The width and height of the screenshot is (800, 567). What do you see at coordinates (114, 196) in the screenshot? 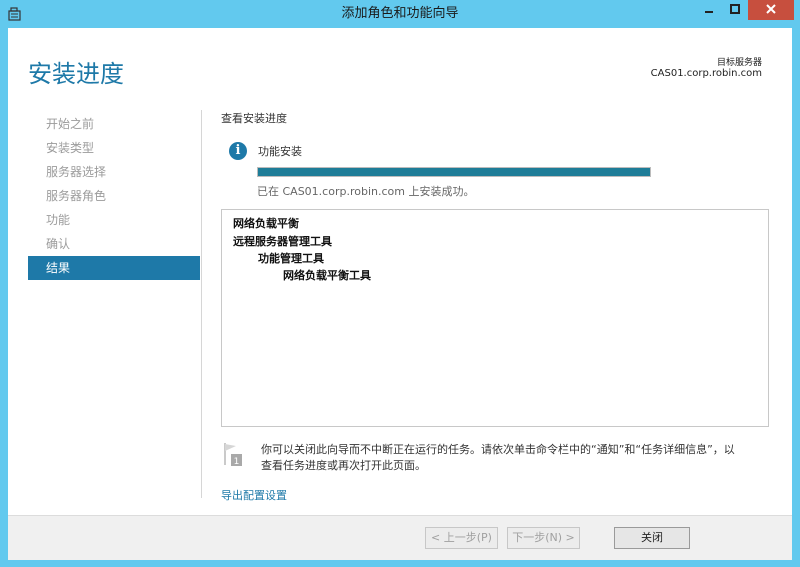
I see `wizard-nav: 开始之前 安装类型 服务器选择 服务器角色 功能 确认 结果` at bounding box center [114, 196].